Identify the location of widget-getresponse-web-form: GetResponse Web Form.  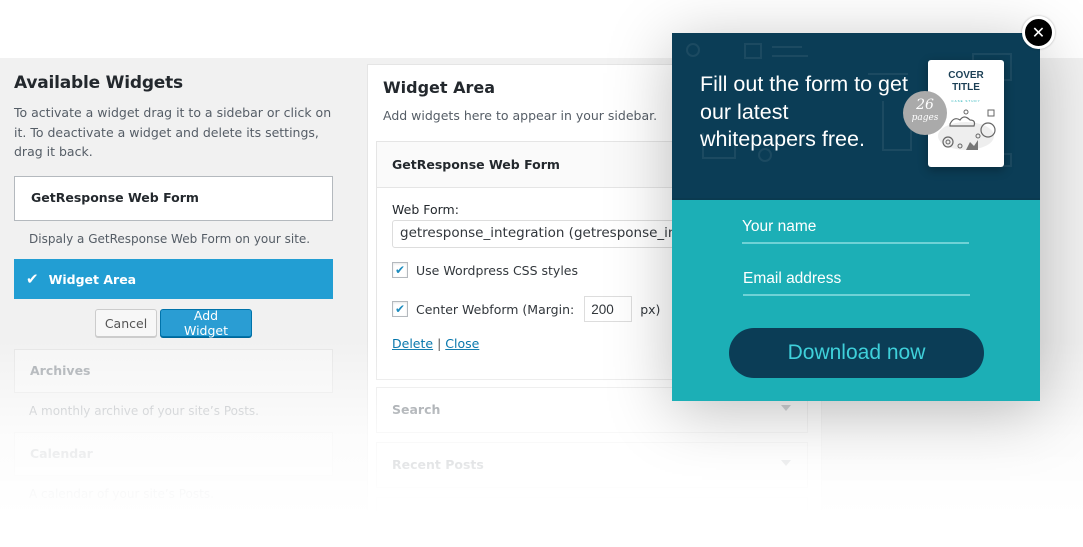
(173, 198).